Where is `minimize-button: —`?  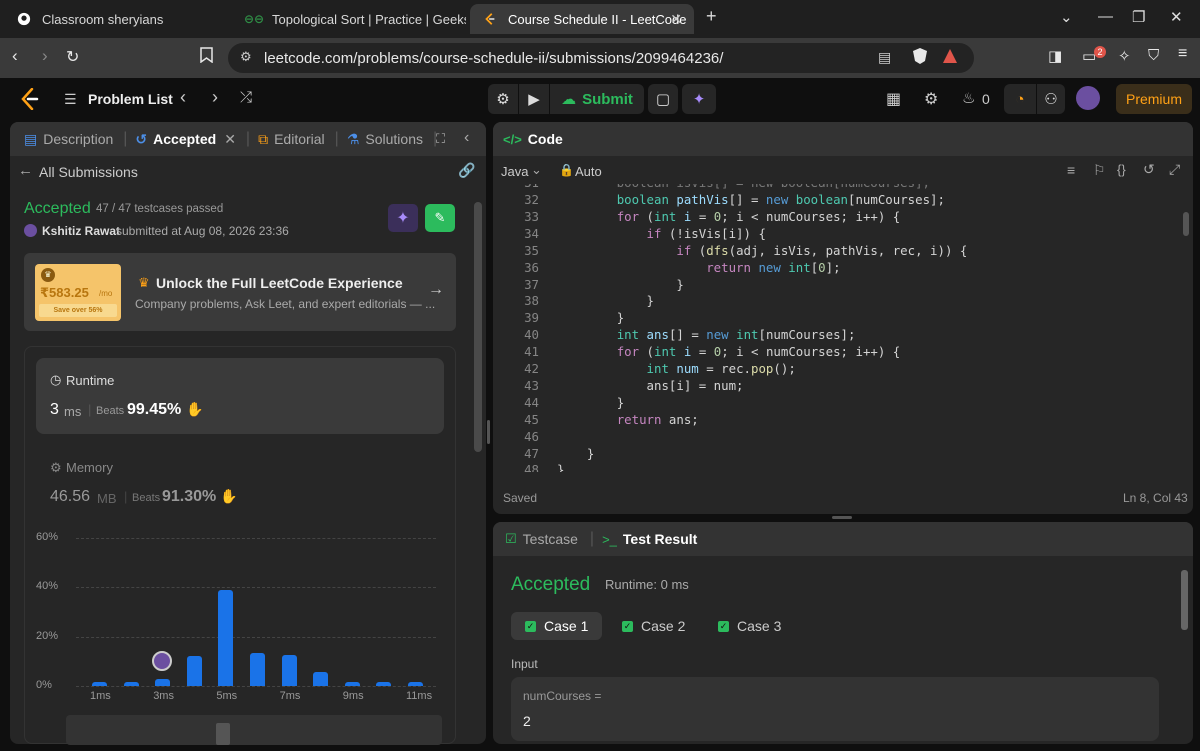
minimize-button: — is located at coordinates (1105, 16).